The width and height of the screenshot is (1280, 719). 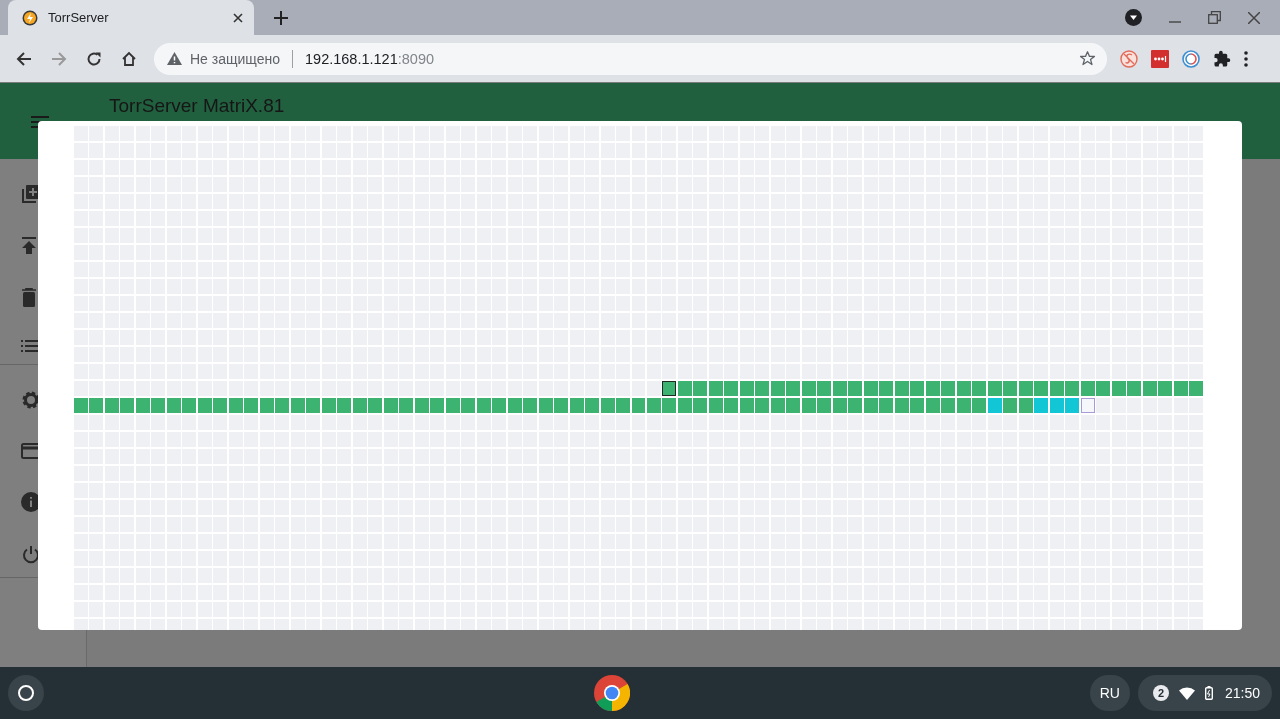 What do you see at coordinates (1242, 693) in the screenshot?
I see `clock: 21:50` at bounding box center [1242, 693].